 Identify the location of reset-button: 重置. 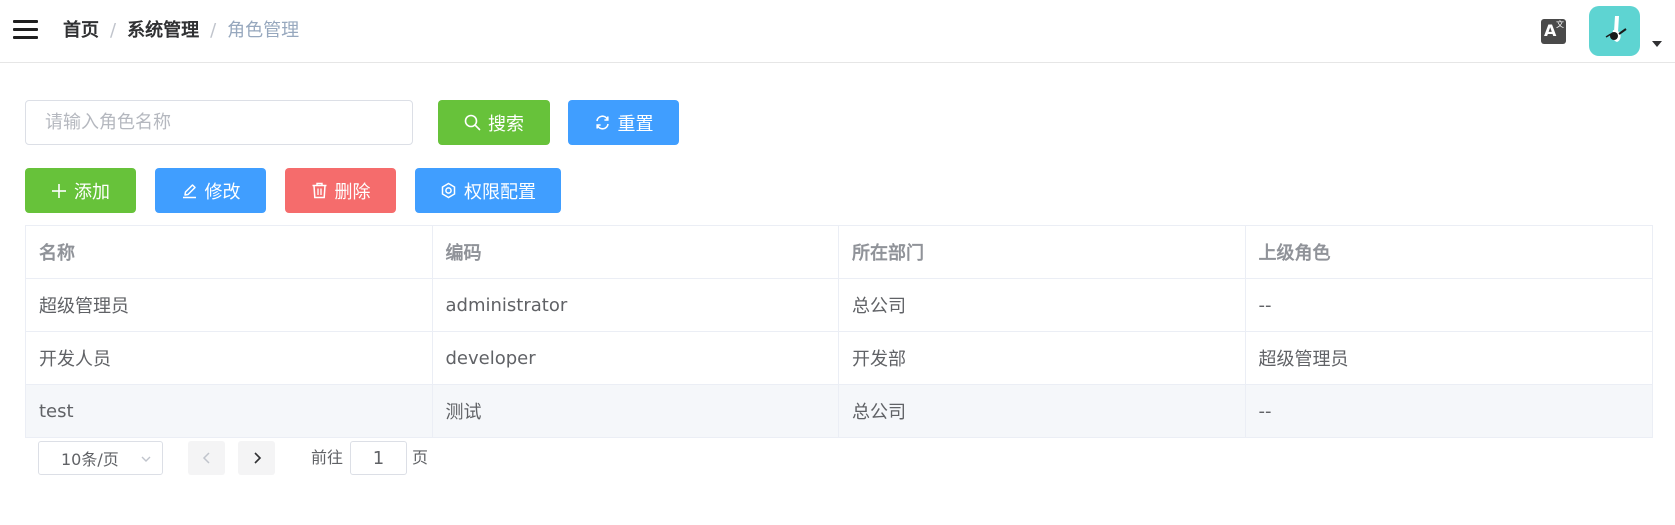
(623, 122).